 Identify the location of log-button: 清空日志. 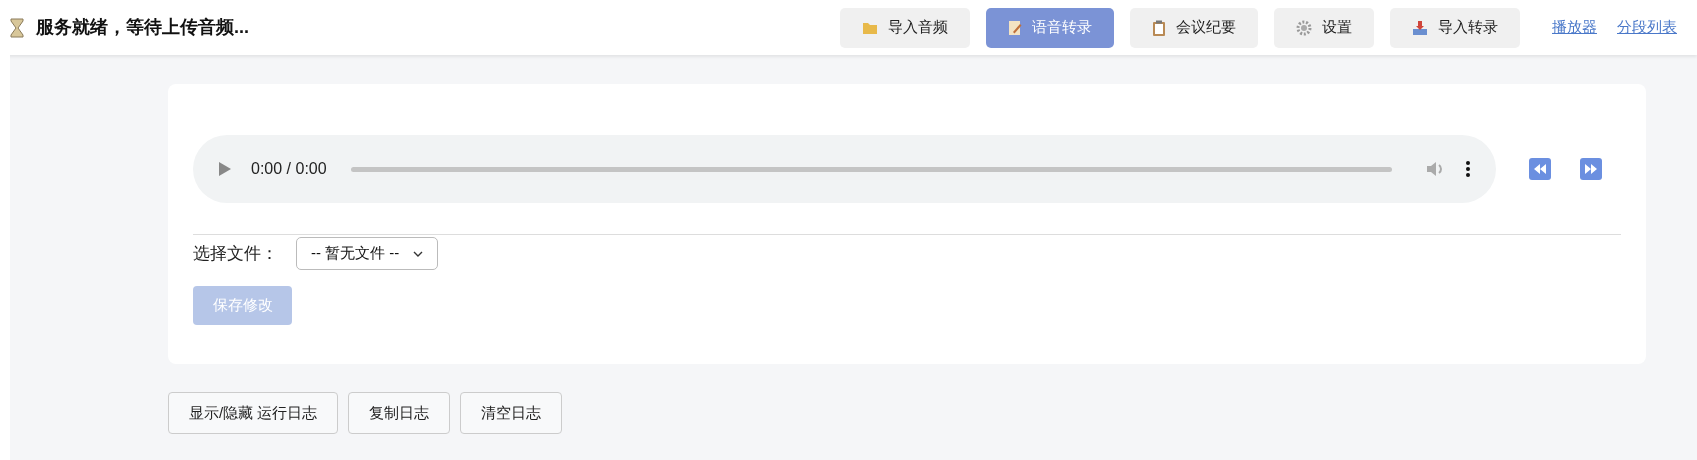
(511, 413).